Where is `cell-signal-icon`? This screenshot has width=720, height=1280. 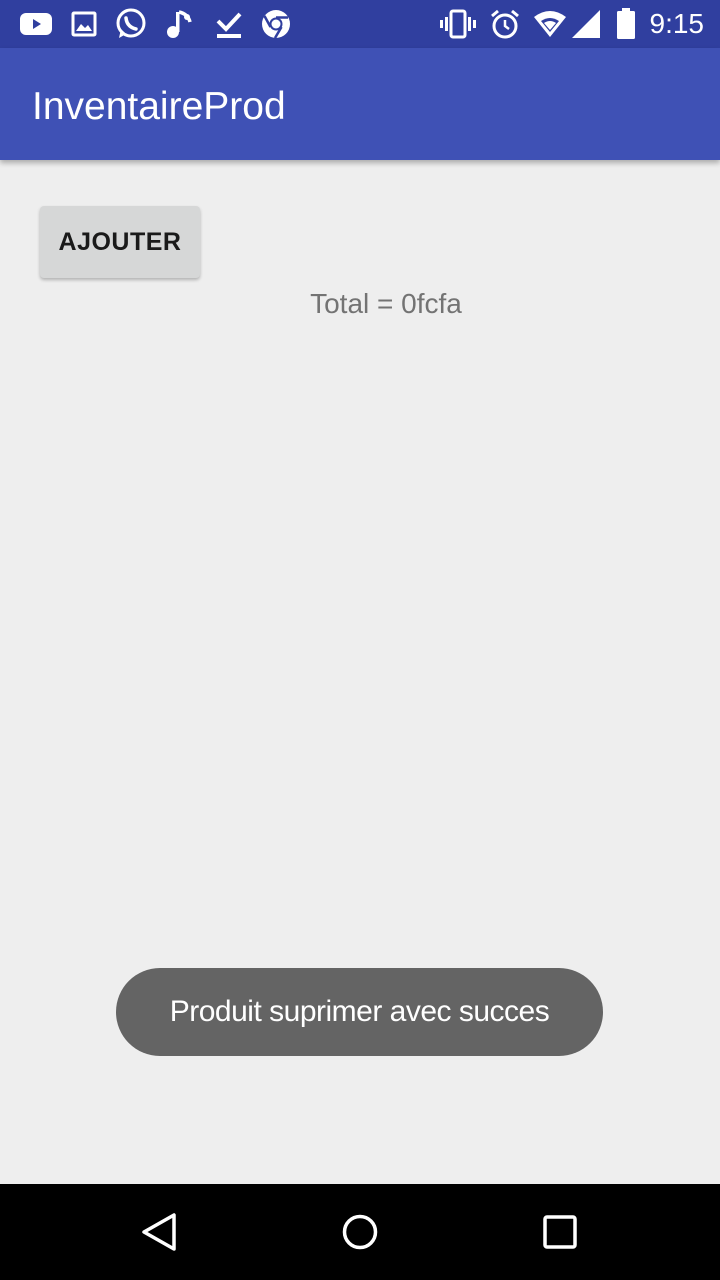
cell-signal-icon is located at coordinates (586, 24).